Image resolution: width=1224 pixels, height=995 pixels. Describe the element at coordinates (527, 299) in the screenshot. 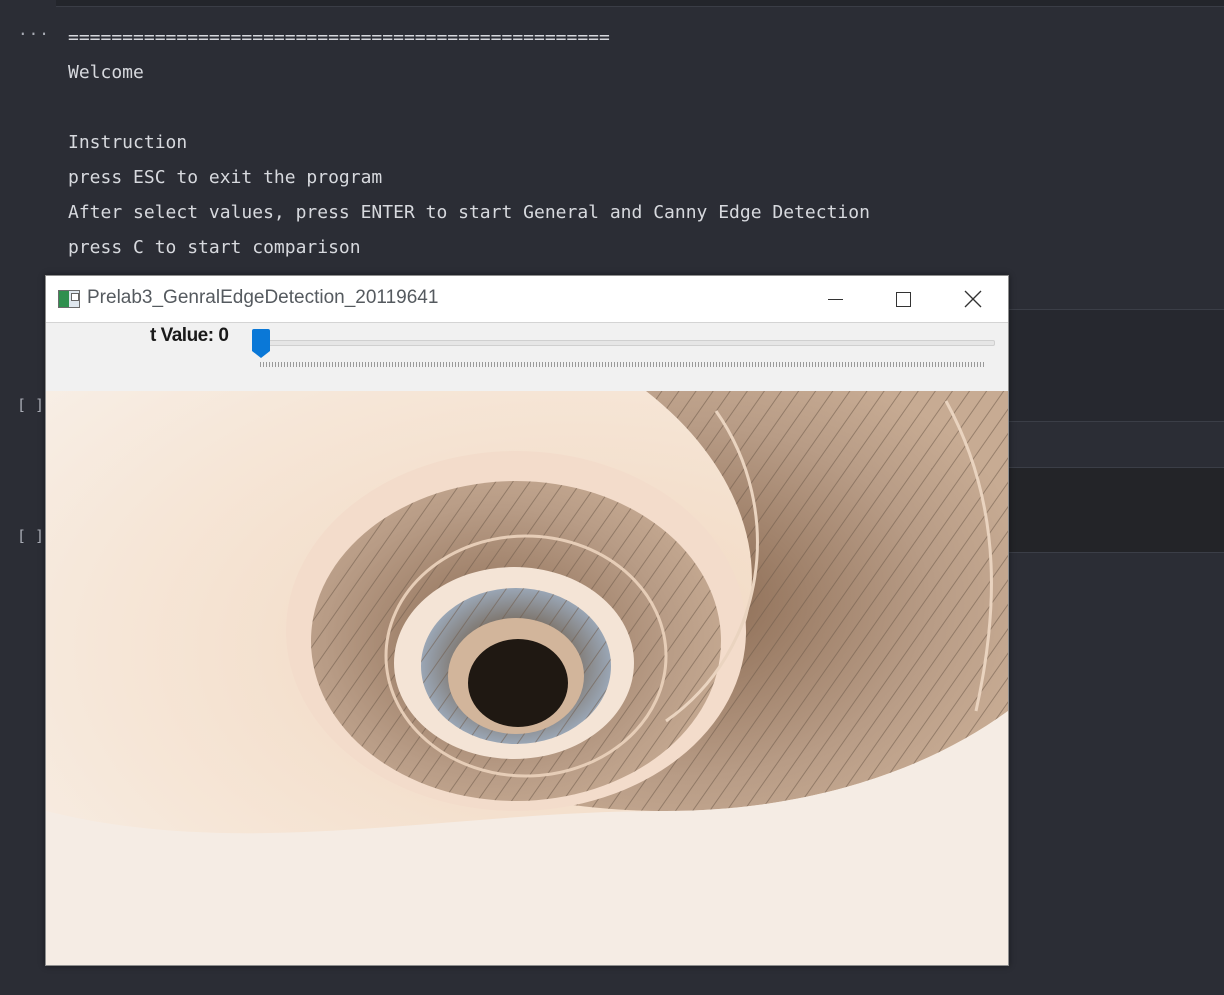

I see `window-titlebar: Prelab3_GenralEdgeDetection_20119641` at that location.